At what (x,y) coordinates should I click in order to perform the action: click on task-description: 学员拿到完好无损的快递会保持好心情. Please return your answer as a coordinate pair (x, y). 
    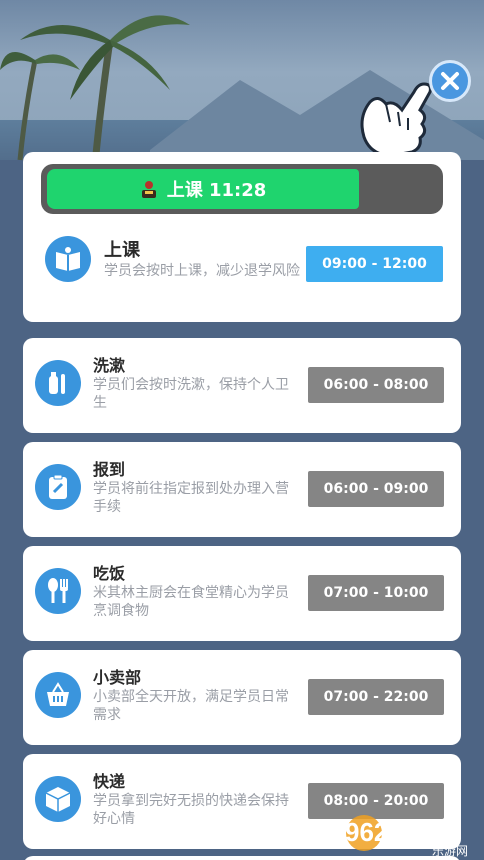
    Looking at the image, I should click on (191, 810).